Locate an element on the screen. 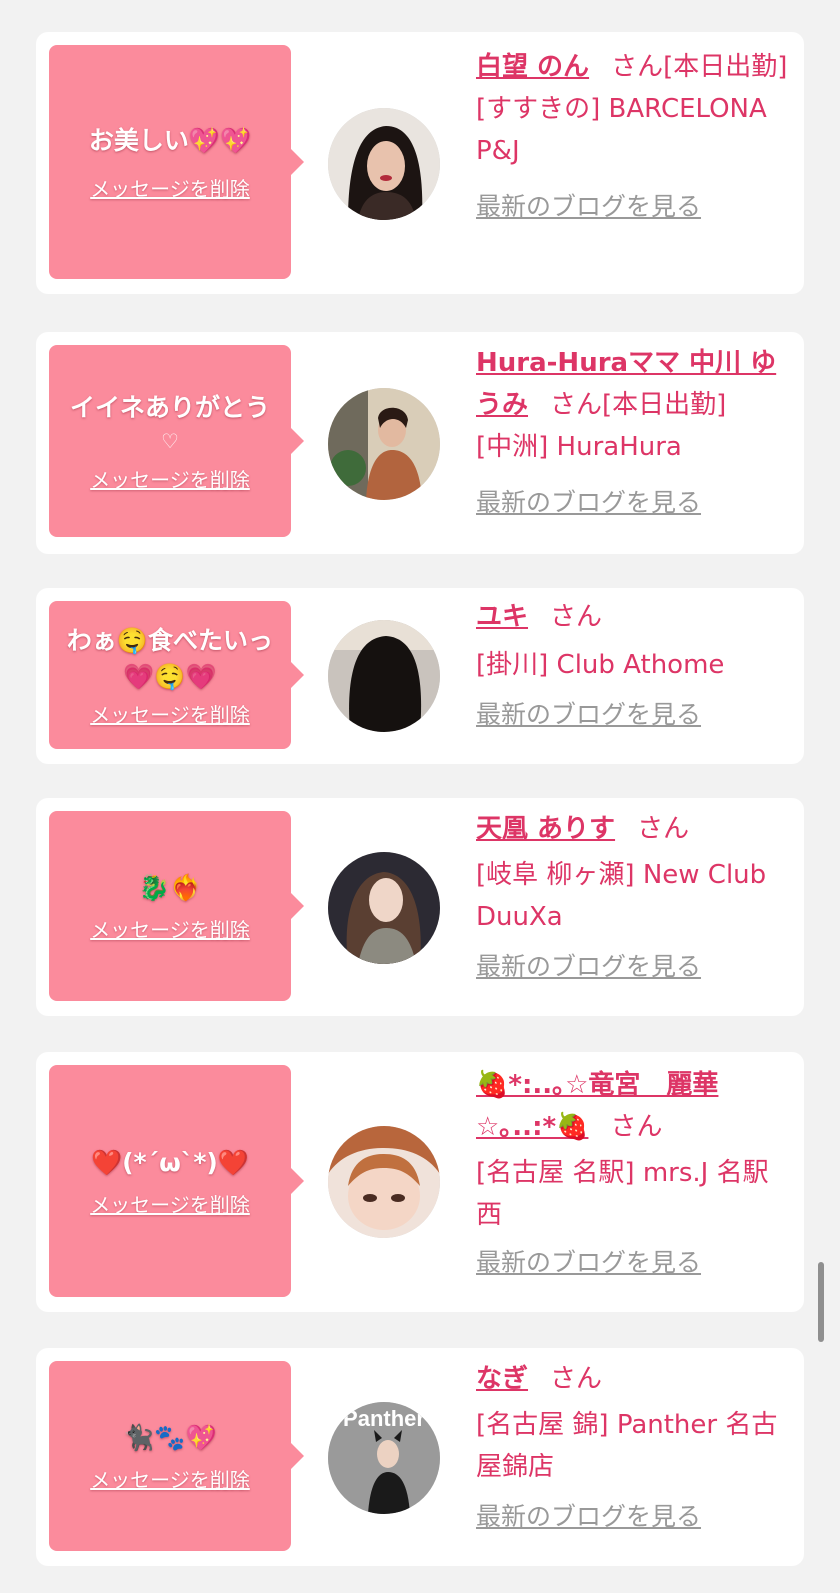  message-bubble: イイネありがとう ♡ メッセージを削除 is located at coordinates (176, 441).